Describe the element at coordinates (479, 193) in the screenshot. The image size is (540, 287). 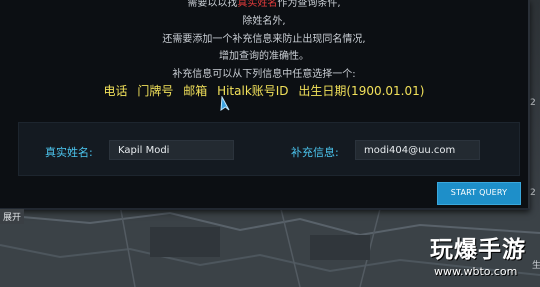
I see `start-query-button: START QUERY` at that location.